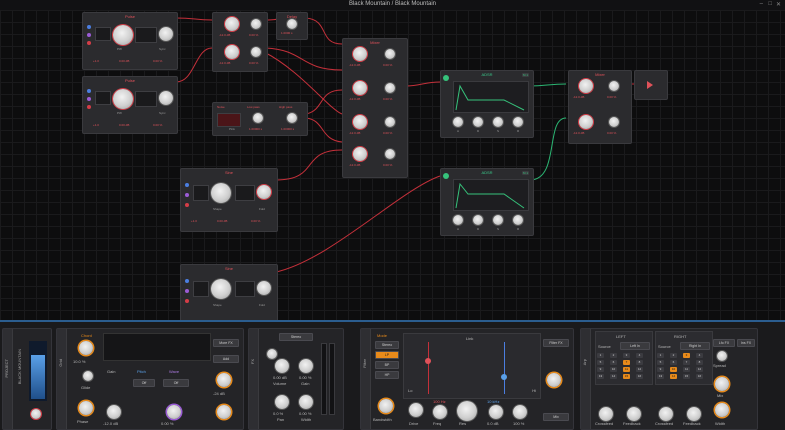 The image size is (785, 430). I want to click on mixer-ch1-pan-knob, so click(390, 54).